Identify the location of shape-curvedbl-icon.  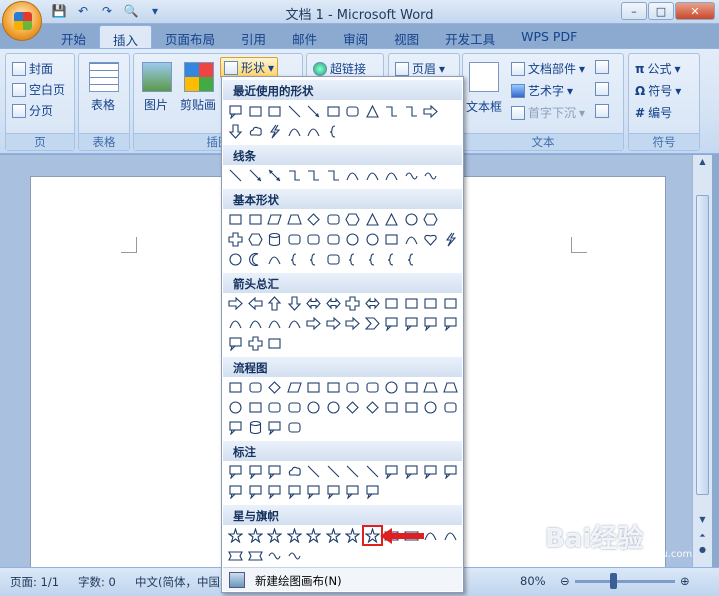
(391, 175).